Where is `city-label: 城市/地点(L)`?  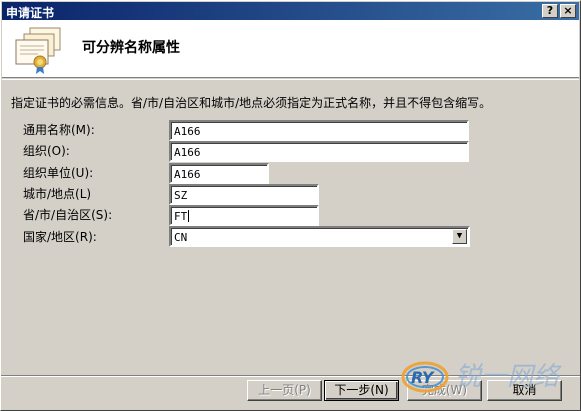 city-label: 城市/地点(L) is located at coordinates (57, 194).